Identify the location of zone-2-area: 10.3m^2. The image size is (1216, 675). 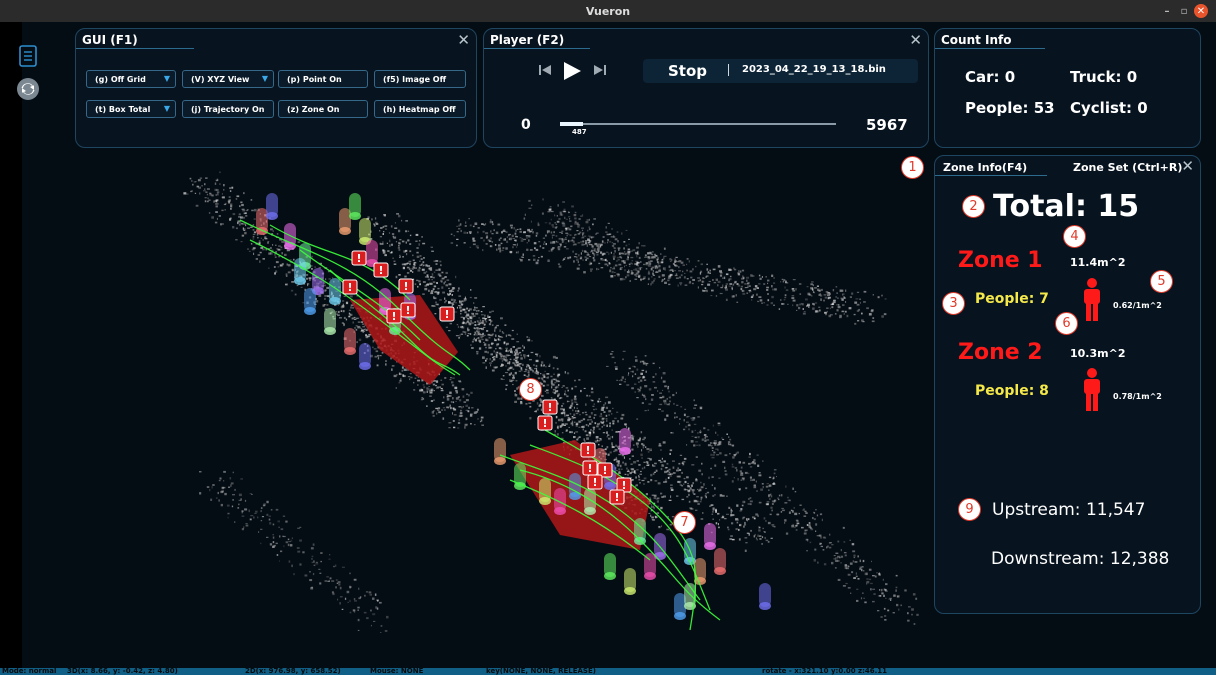
(1098, 353).